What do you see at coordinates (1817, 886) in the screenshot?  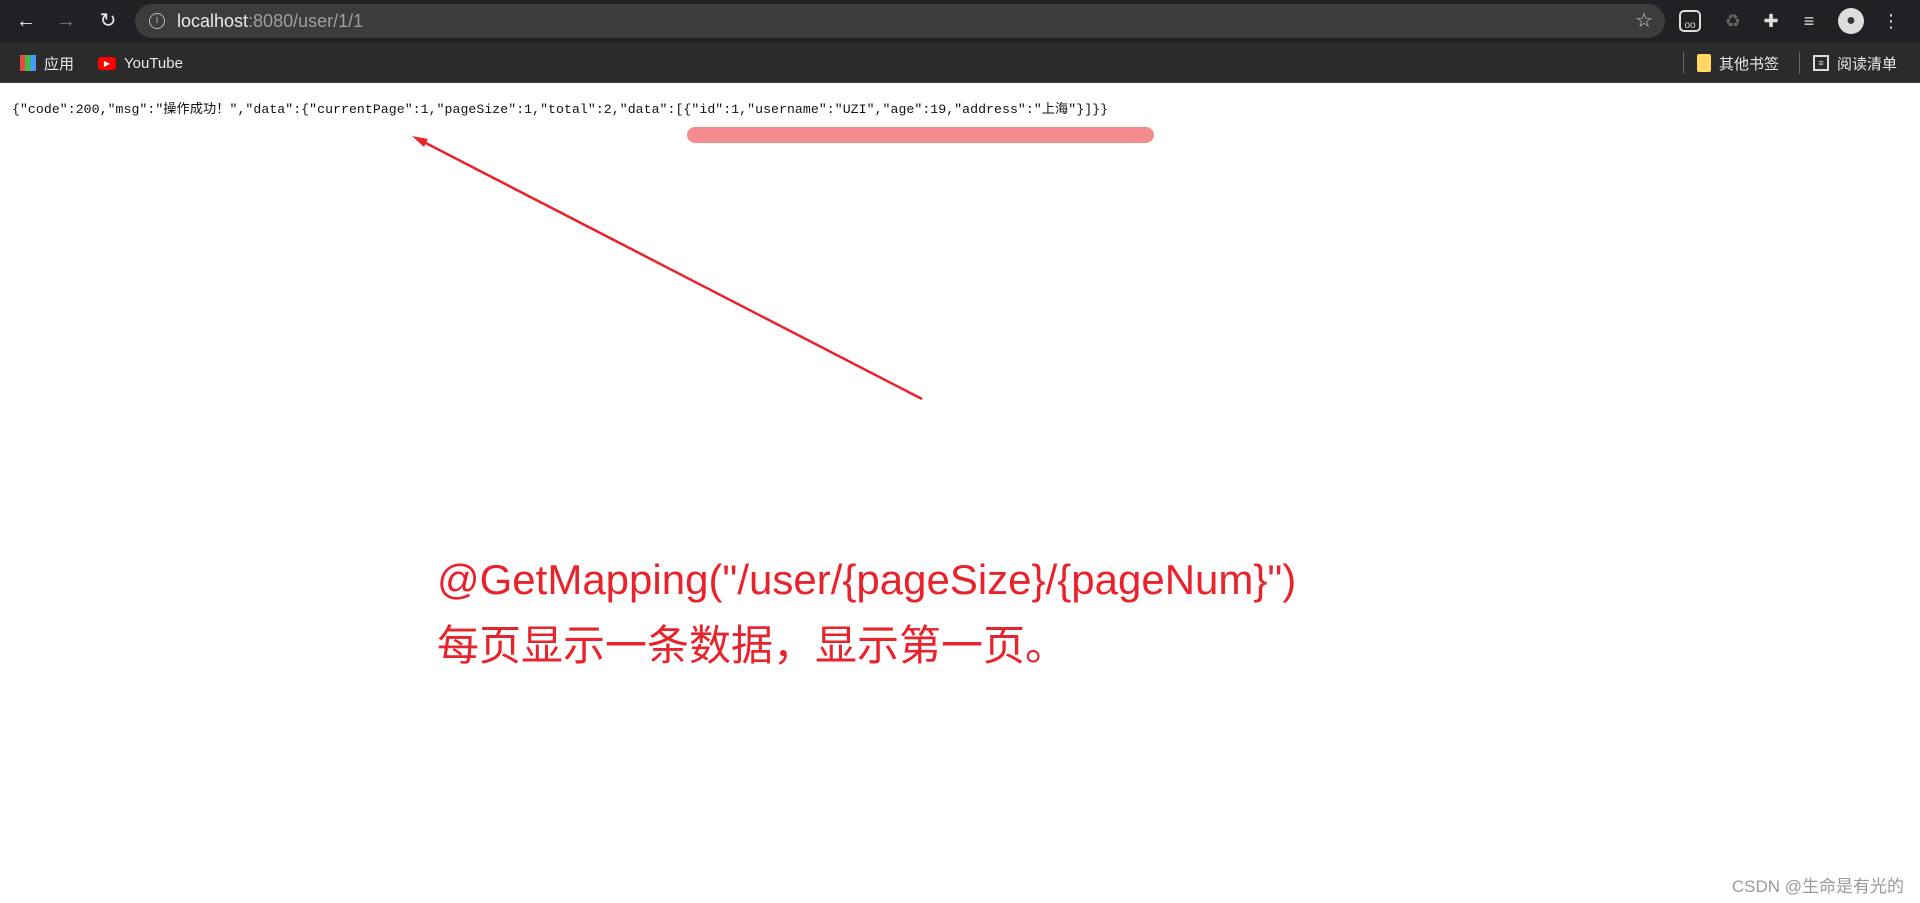 I see `watermark: CSDN @生命是有光的` at bounding box center [1817, 886].